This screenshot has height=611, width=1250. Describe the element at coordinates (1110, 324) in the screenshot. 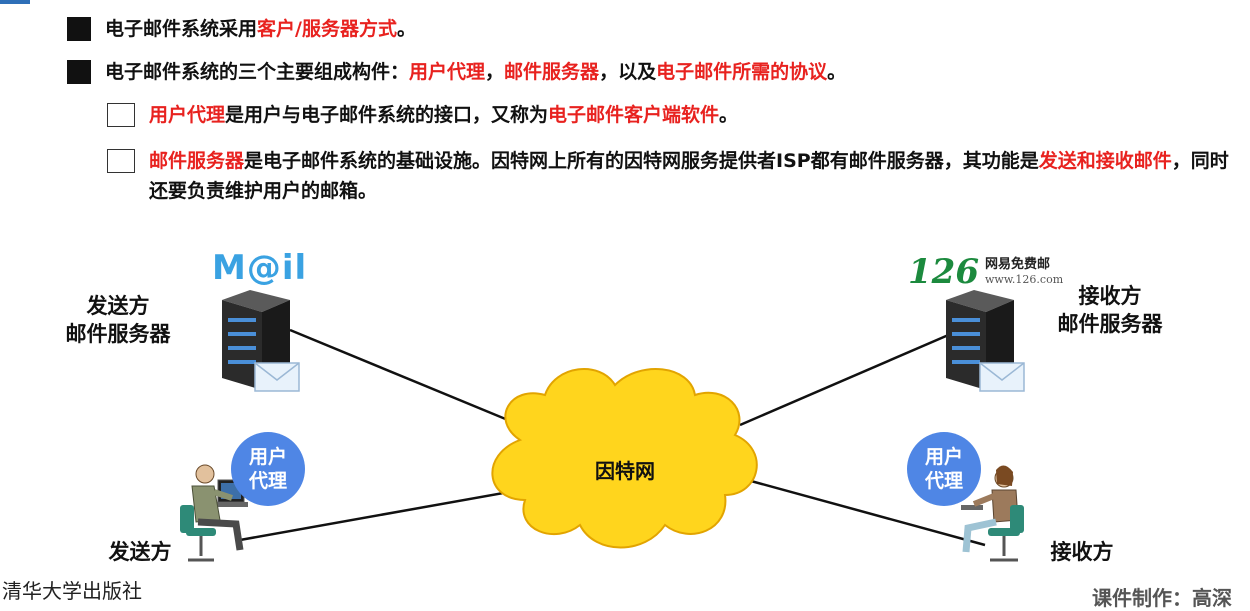

I see `receiver-server-label-line2: 邮件服务器` at that location.